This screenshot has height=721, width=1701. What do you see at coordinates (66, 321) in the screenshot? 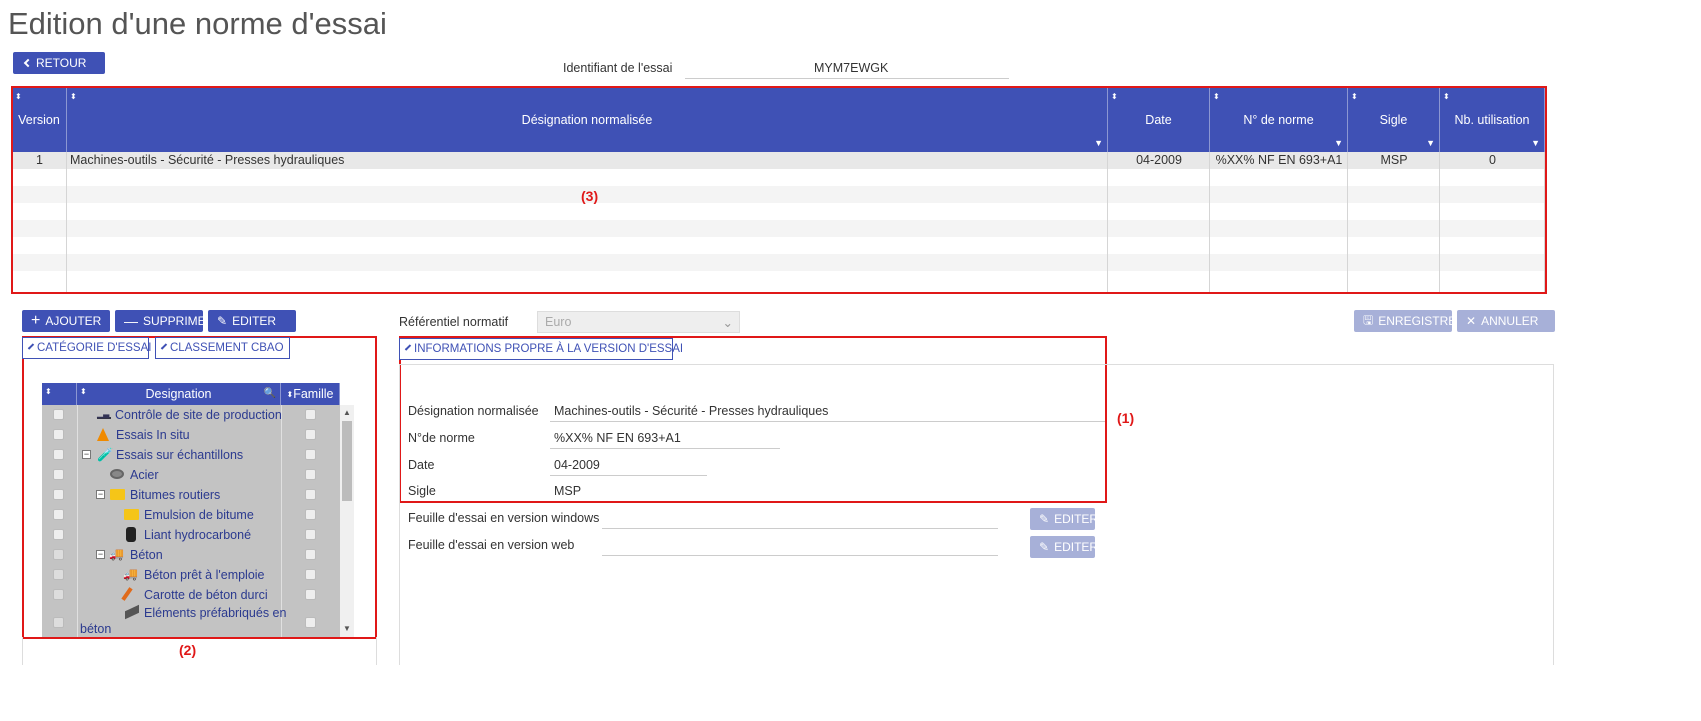
I see `ajouter-button: + AJOUTER` at bounding box center [66, 321].